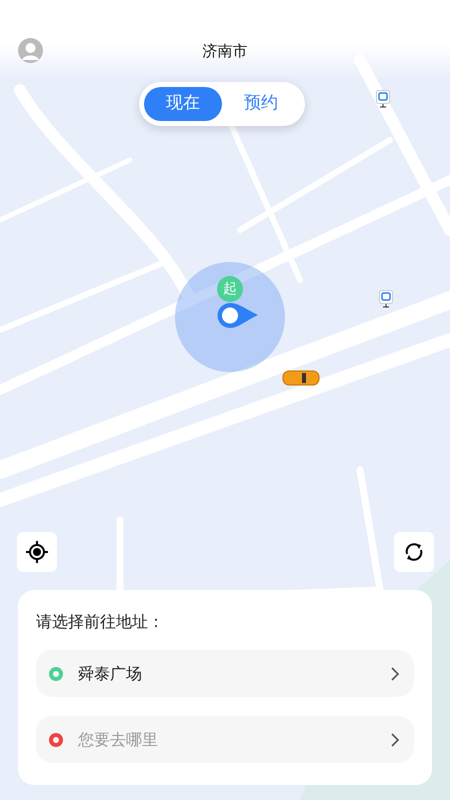  I want to click on refresh-icon, so click(414, 552).